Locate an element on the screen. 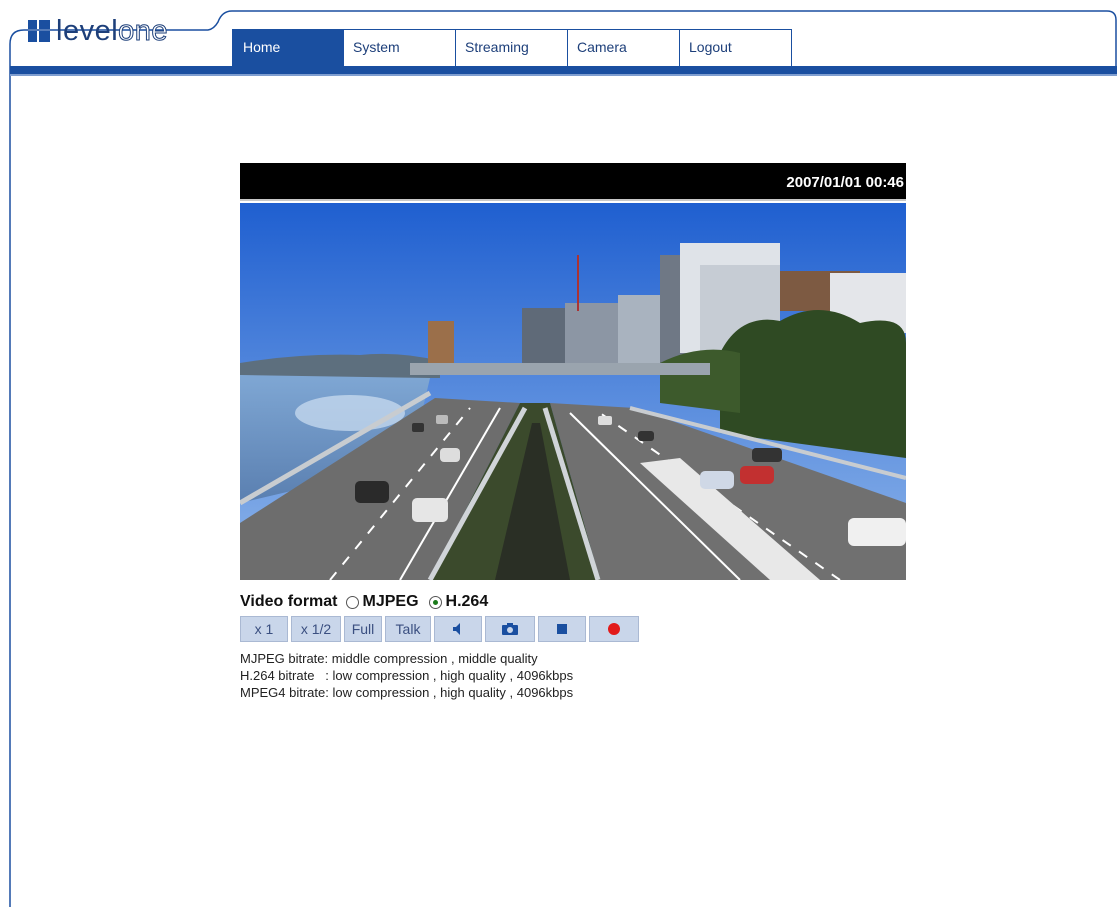 This screenshot has height=907, width=1117. record-icon is located at coordinates (614, 629).